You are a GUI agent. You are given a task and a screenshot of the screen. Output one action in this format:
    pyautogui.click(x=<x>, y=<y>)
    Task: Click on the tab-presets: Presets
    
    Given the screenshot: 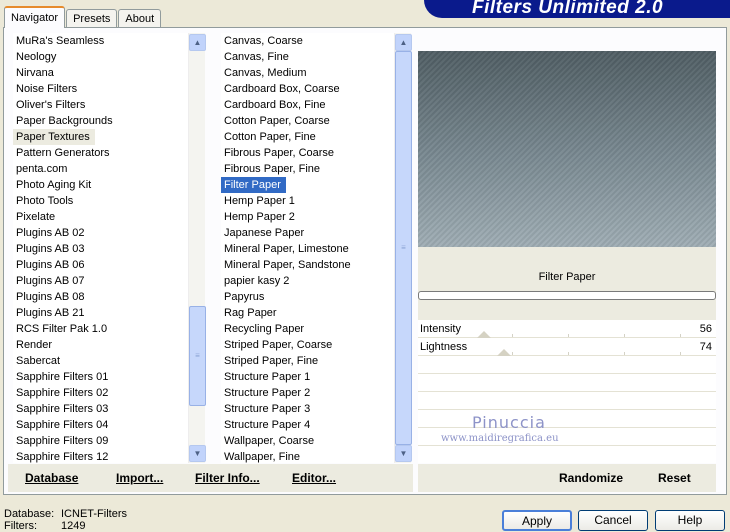 What is the action you would take?
    pyautogui.click(x=92, y=18)
    